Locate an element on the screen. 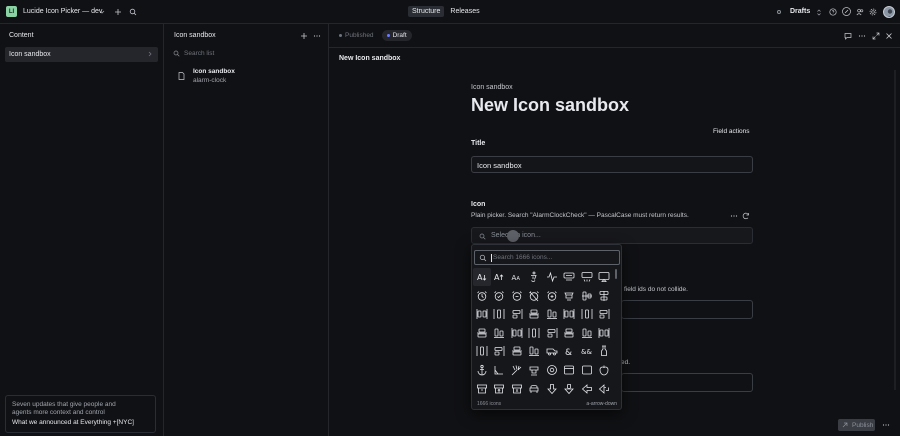 The width and height of the screenshot is (900, 436). comment-icon is located at coordinates (848, 36).